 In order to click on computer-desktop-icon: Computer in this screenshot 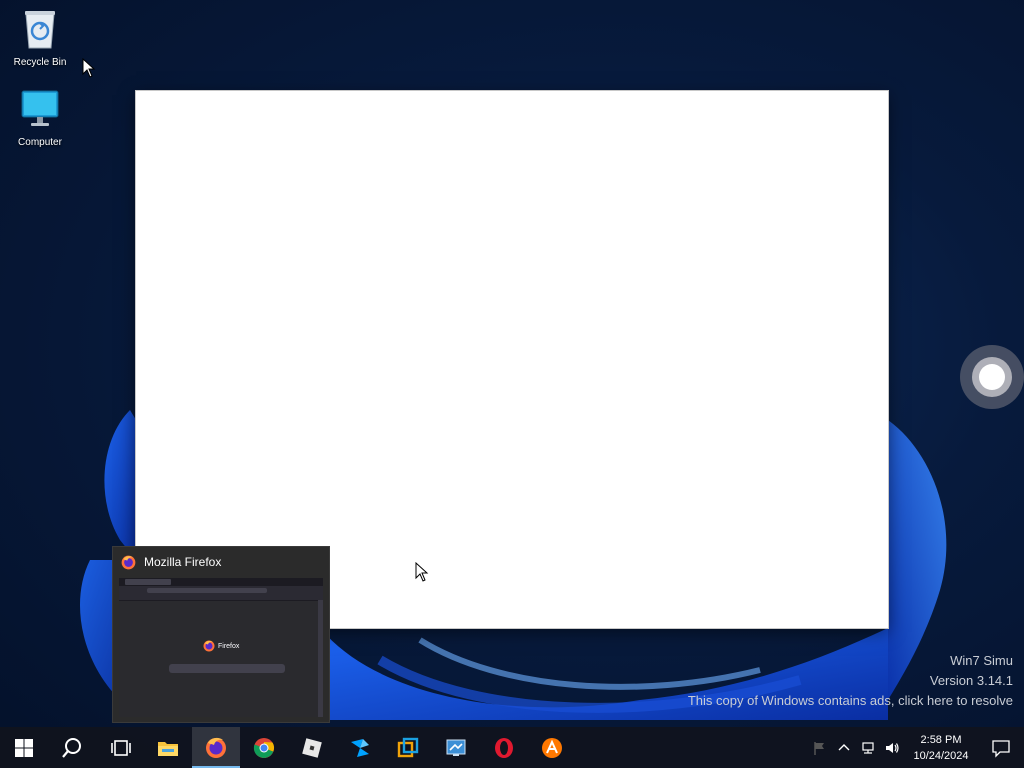, I will do `click(40, 118)`.